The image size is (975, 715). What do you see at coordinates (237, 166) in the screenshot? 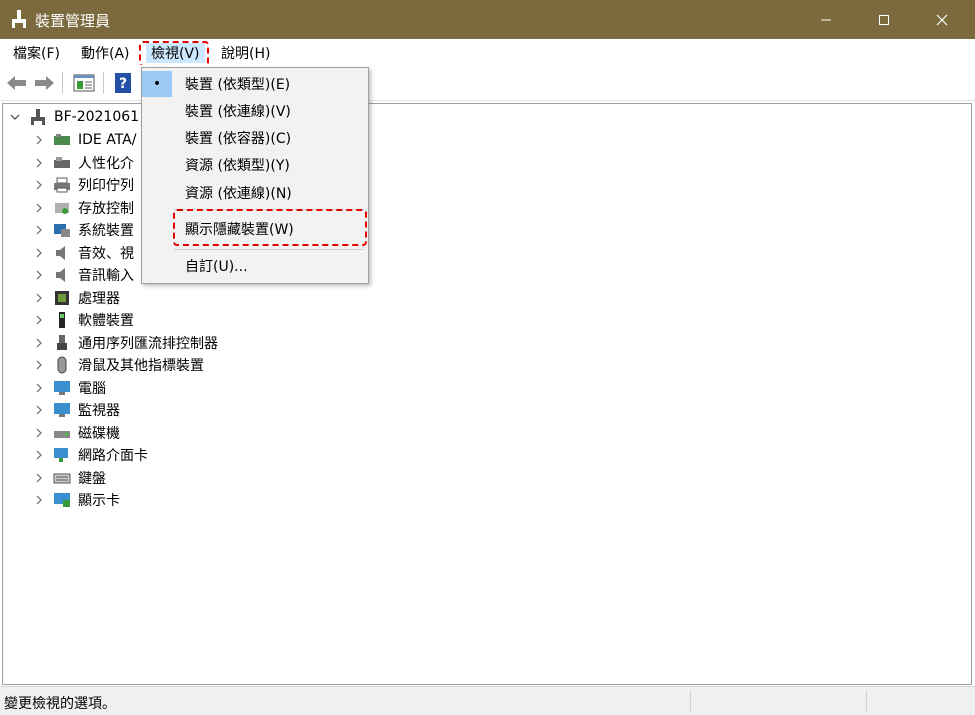
I see `menu-item-label: 資源 (依類型)(Y)` at bounding box center [237, 166].